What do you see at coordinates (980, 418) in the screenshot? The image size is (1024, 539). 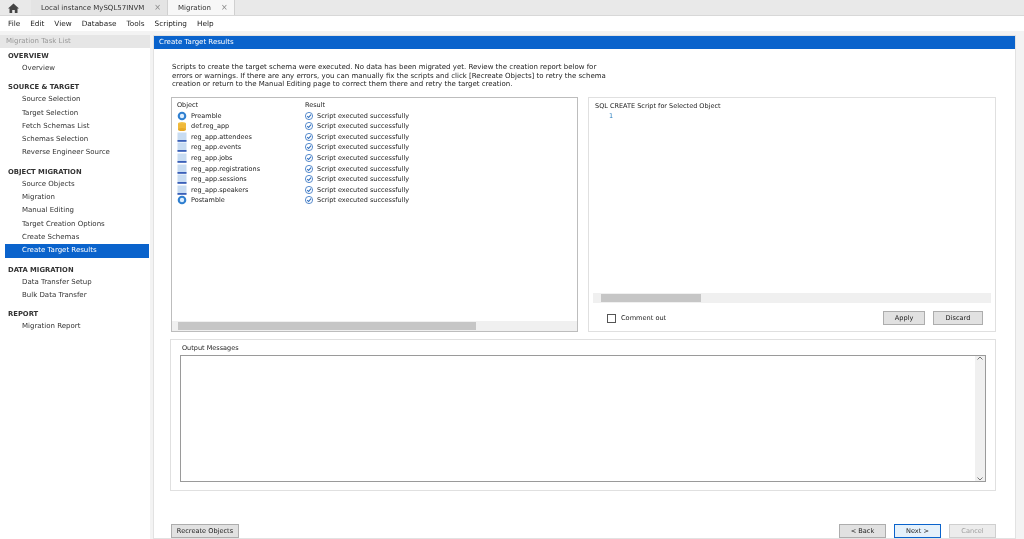 I see `vertical-scrollbar` at bounding box center [980, 418].